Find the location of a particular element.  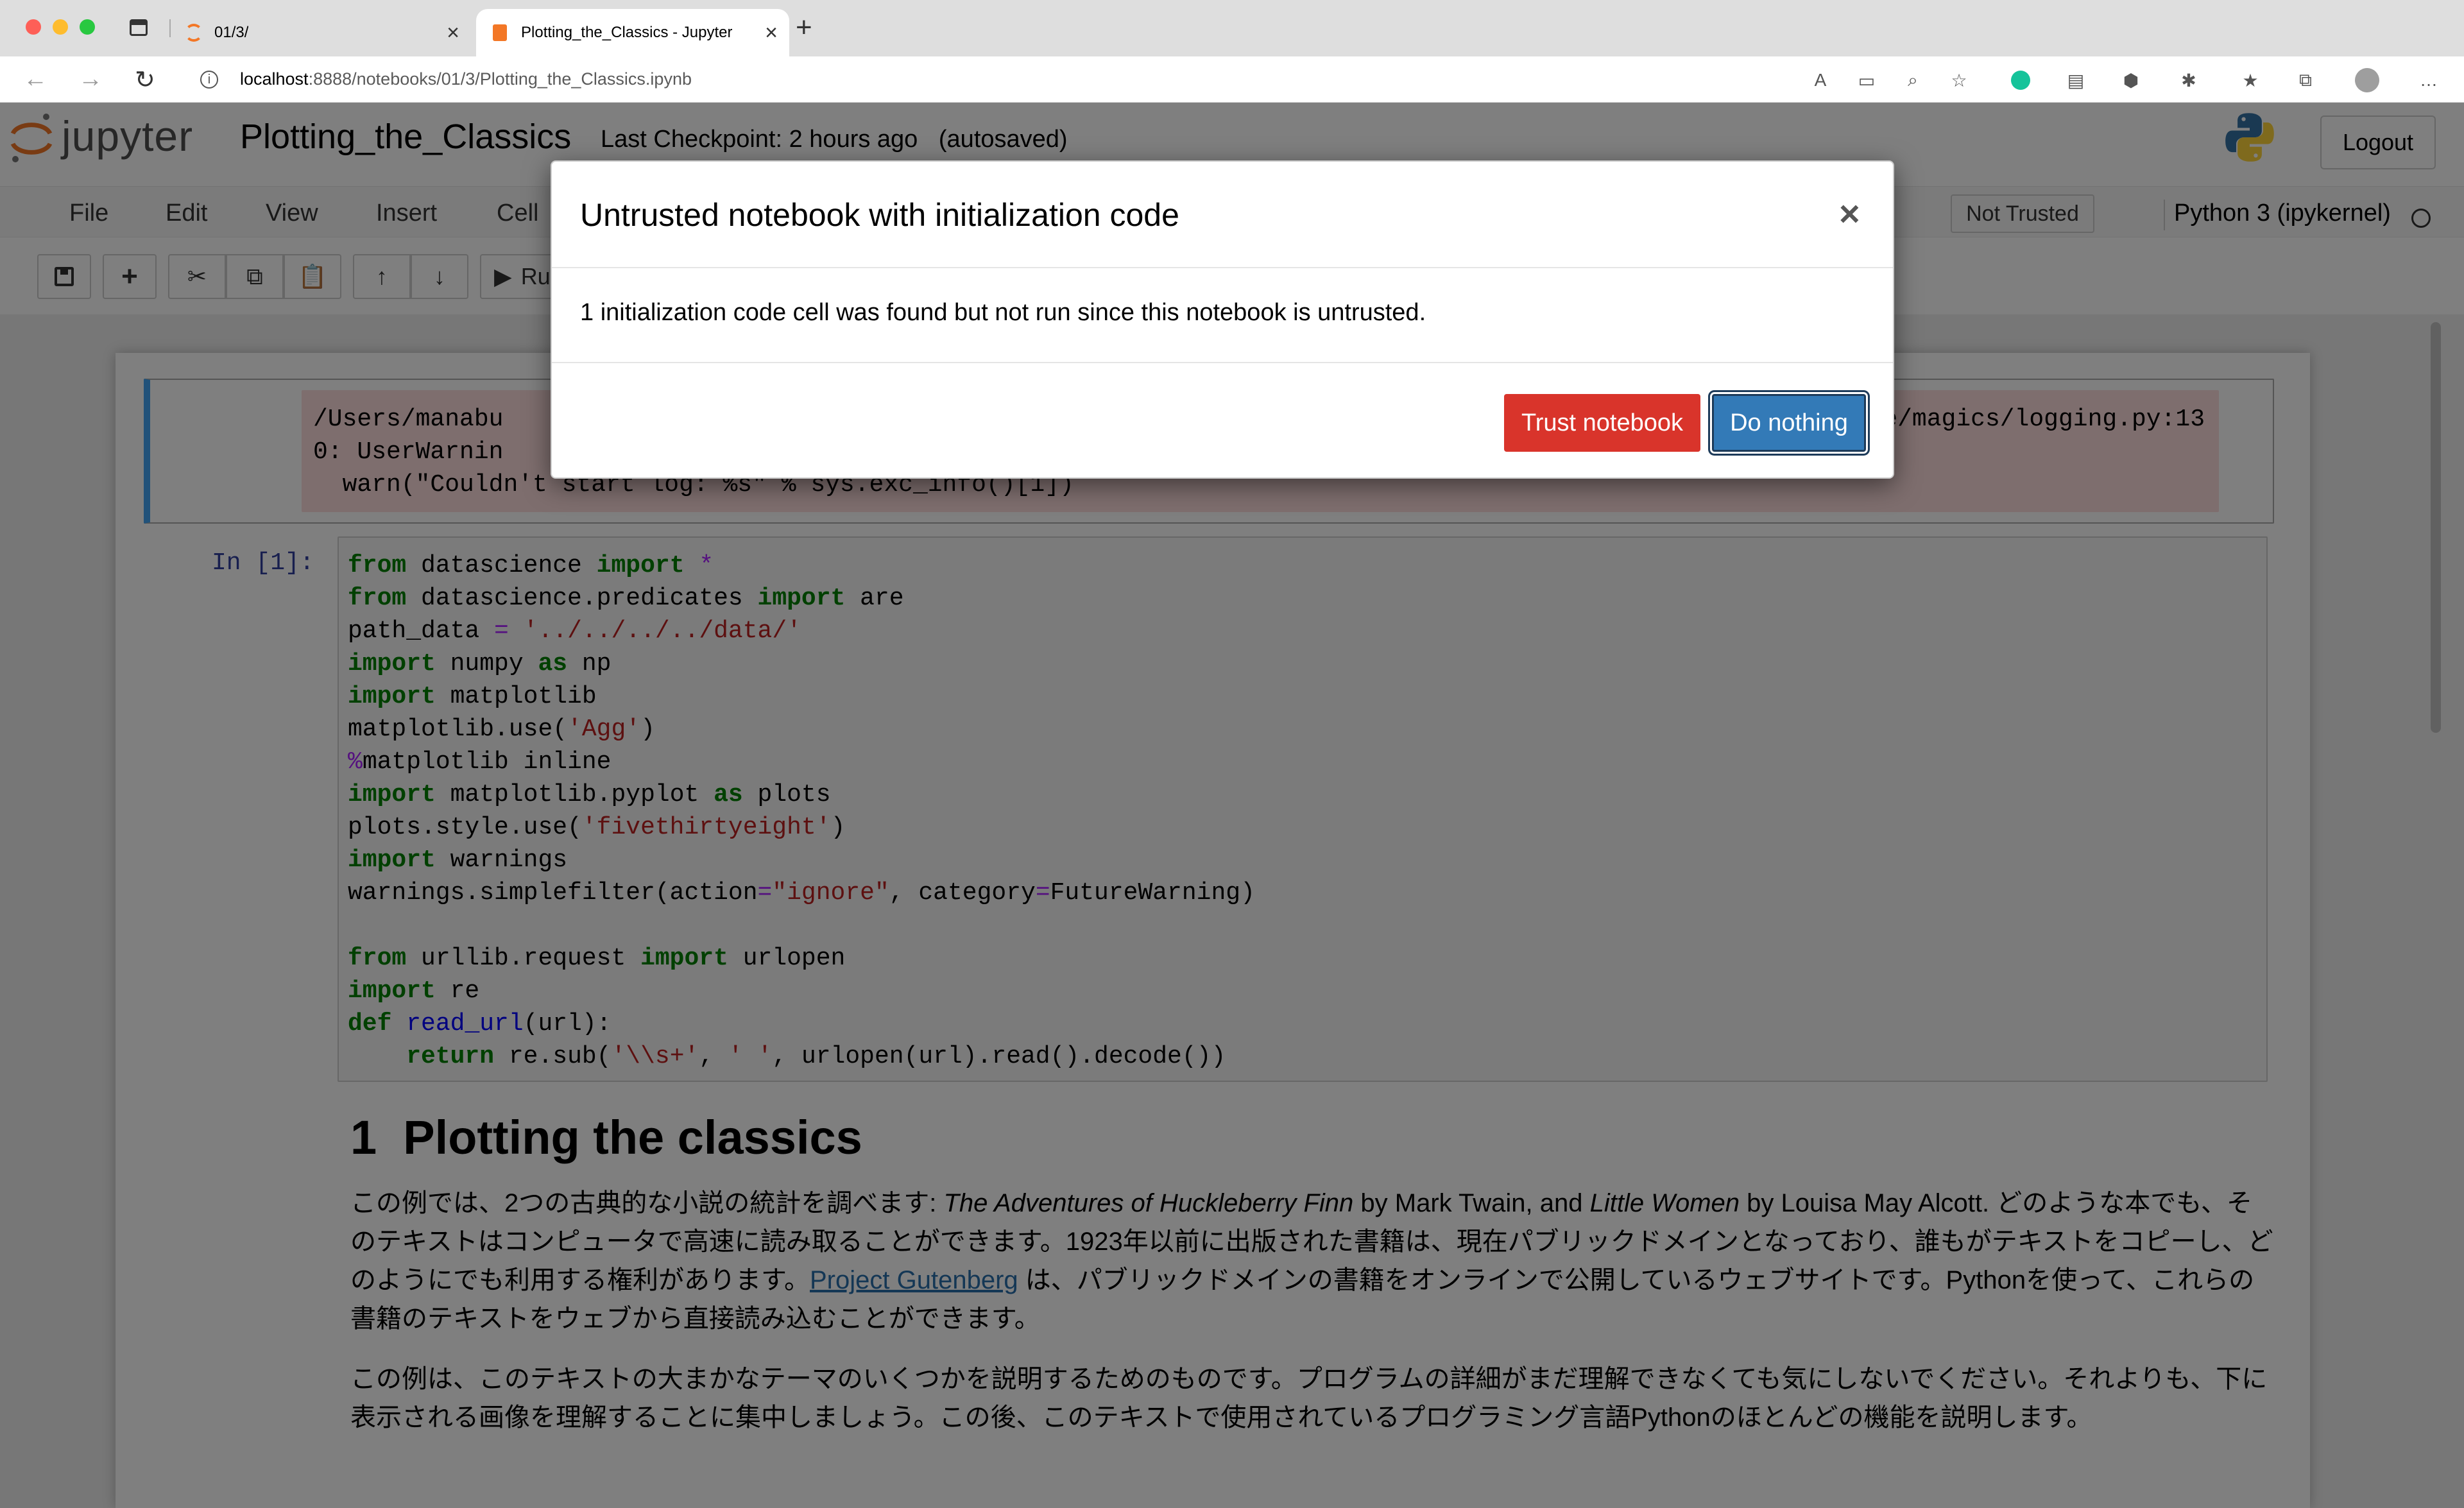

reload-icon: ↻ is located at coordinates (145, 79).